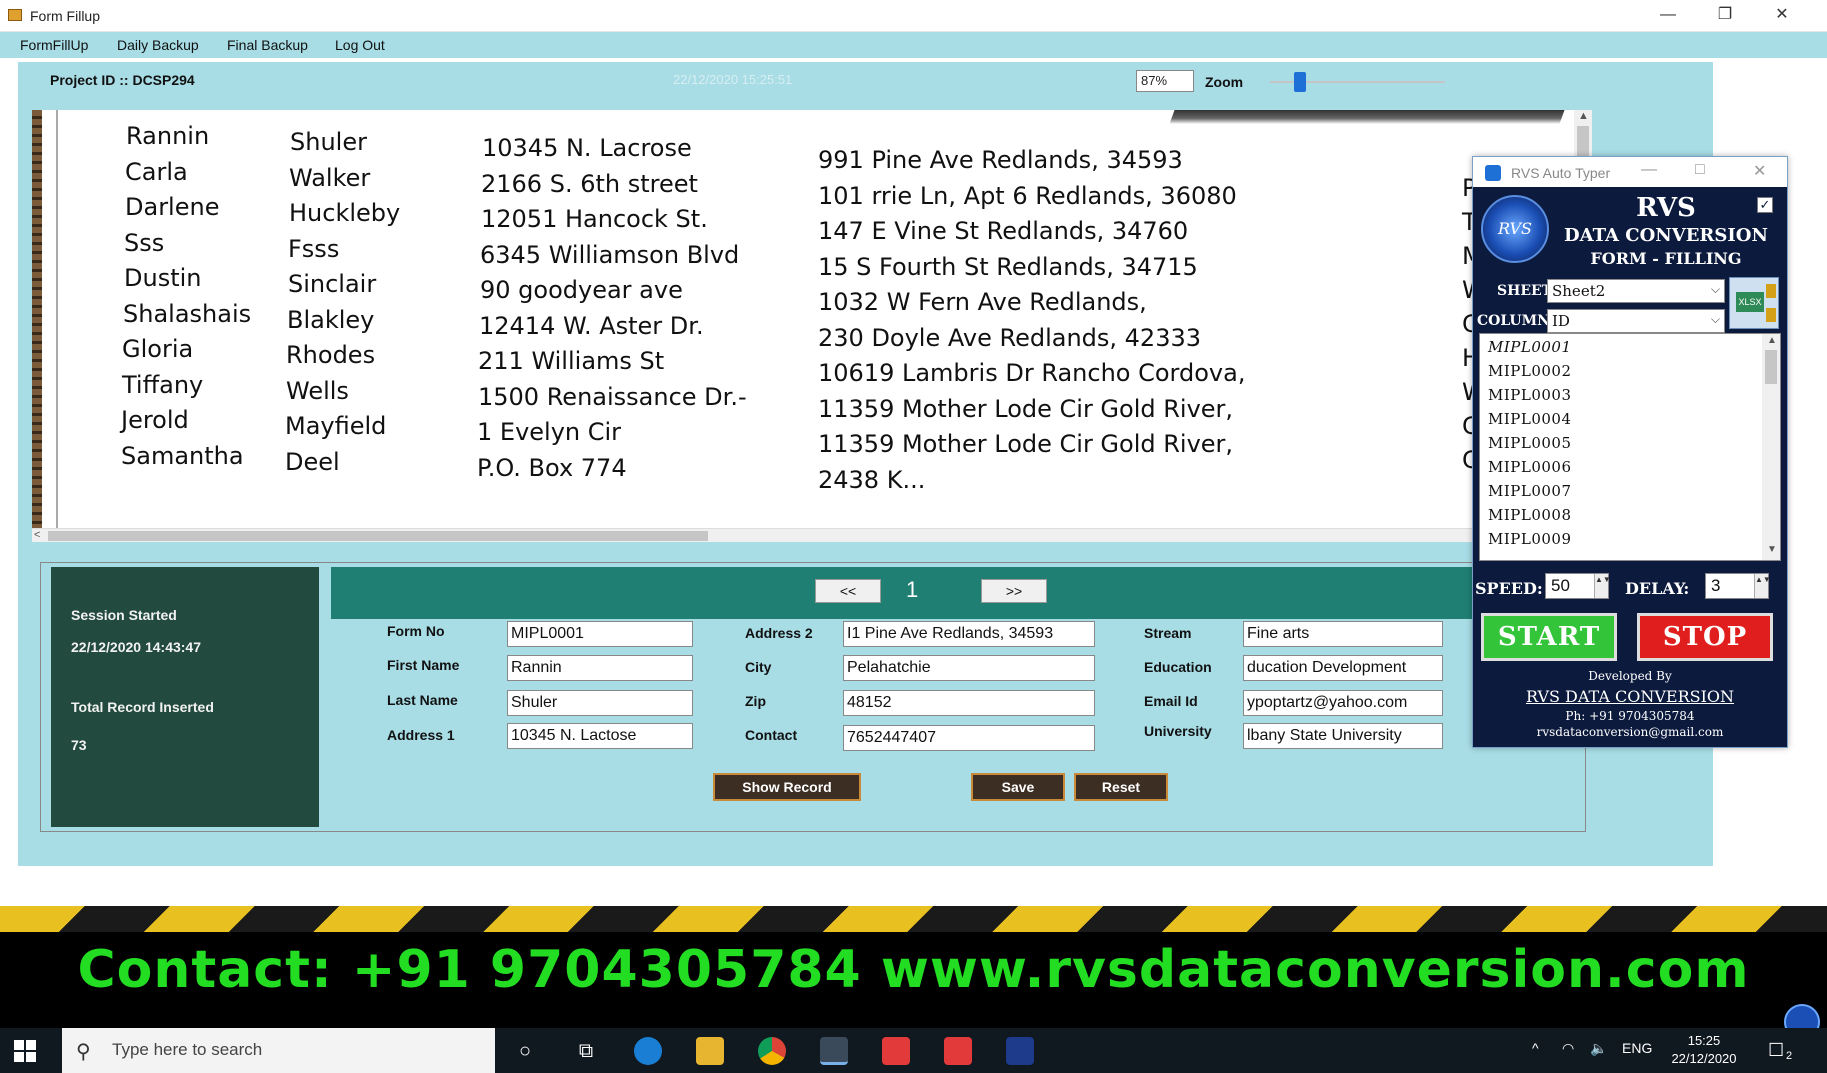  Describe the element at coordinates (360, 45) in the screenshot. I see `menu-log-out: Log Out` at that location.